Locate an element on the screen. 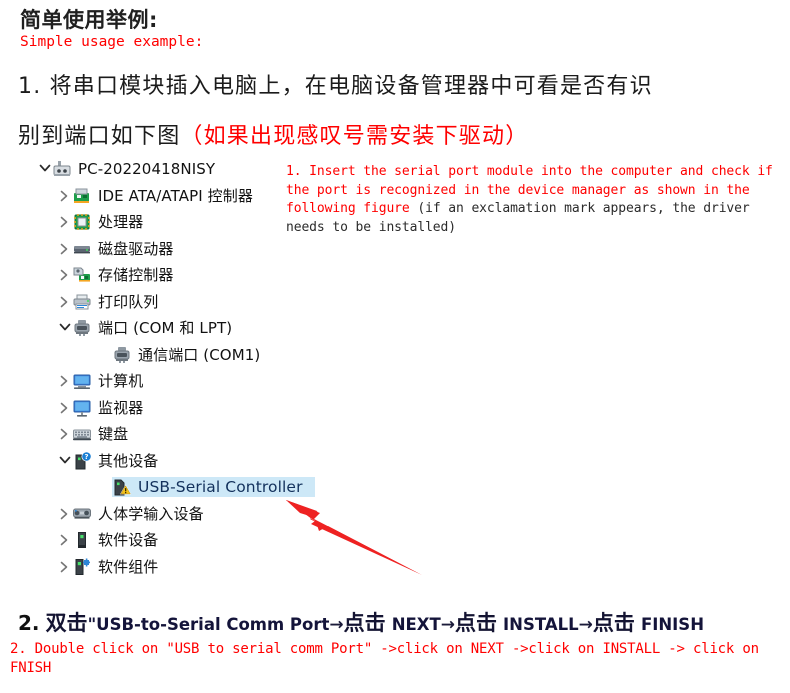 This screenshot has width=790, height=693. step2-number: 2. is located at coordinates (29, 623).